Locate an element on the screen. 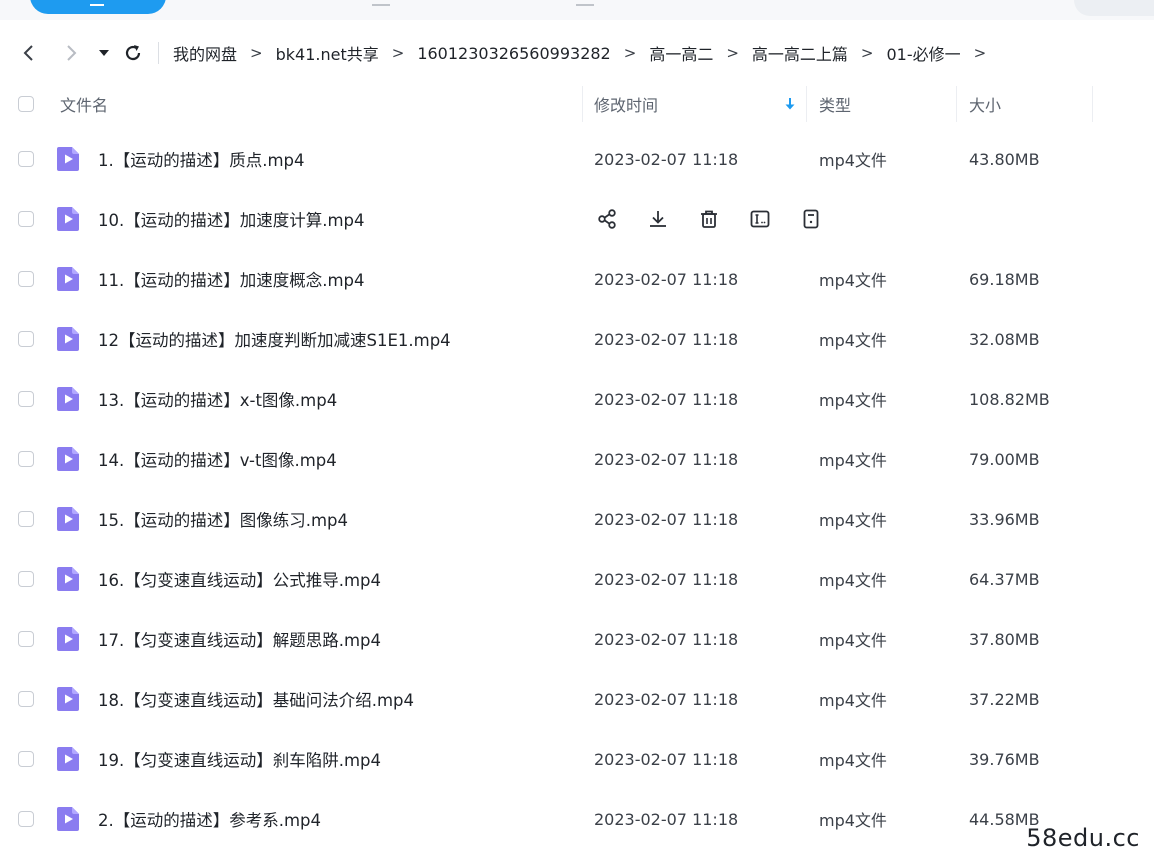 The image size is (1154, 862). file-name: 10.【运动的描述】加速度计算.mp4 is located at coordinates (231, 219).